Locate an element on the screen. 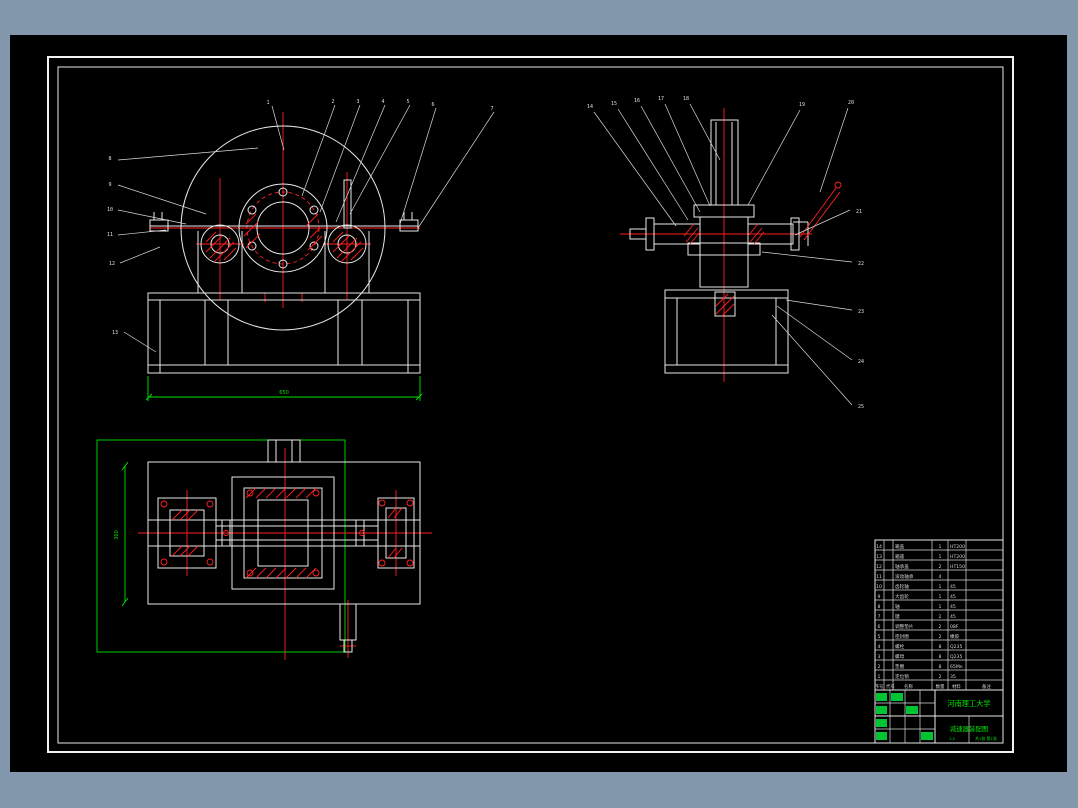 The image size is (1078, 808). leader-label: 9 is located at coordinates (109, 185).